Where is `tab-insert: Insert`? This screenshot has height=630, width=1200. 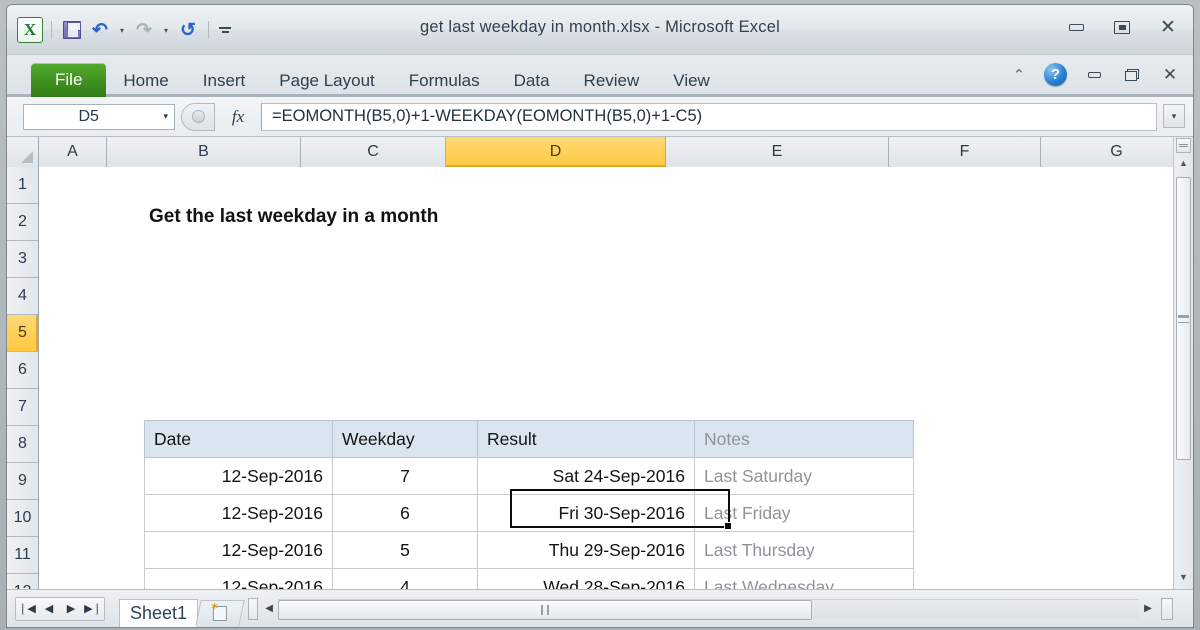 tab-insert: Insert is located at coordinates (224, 81).